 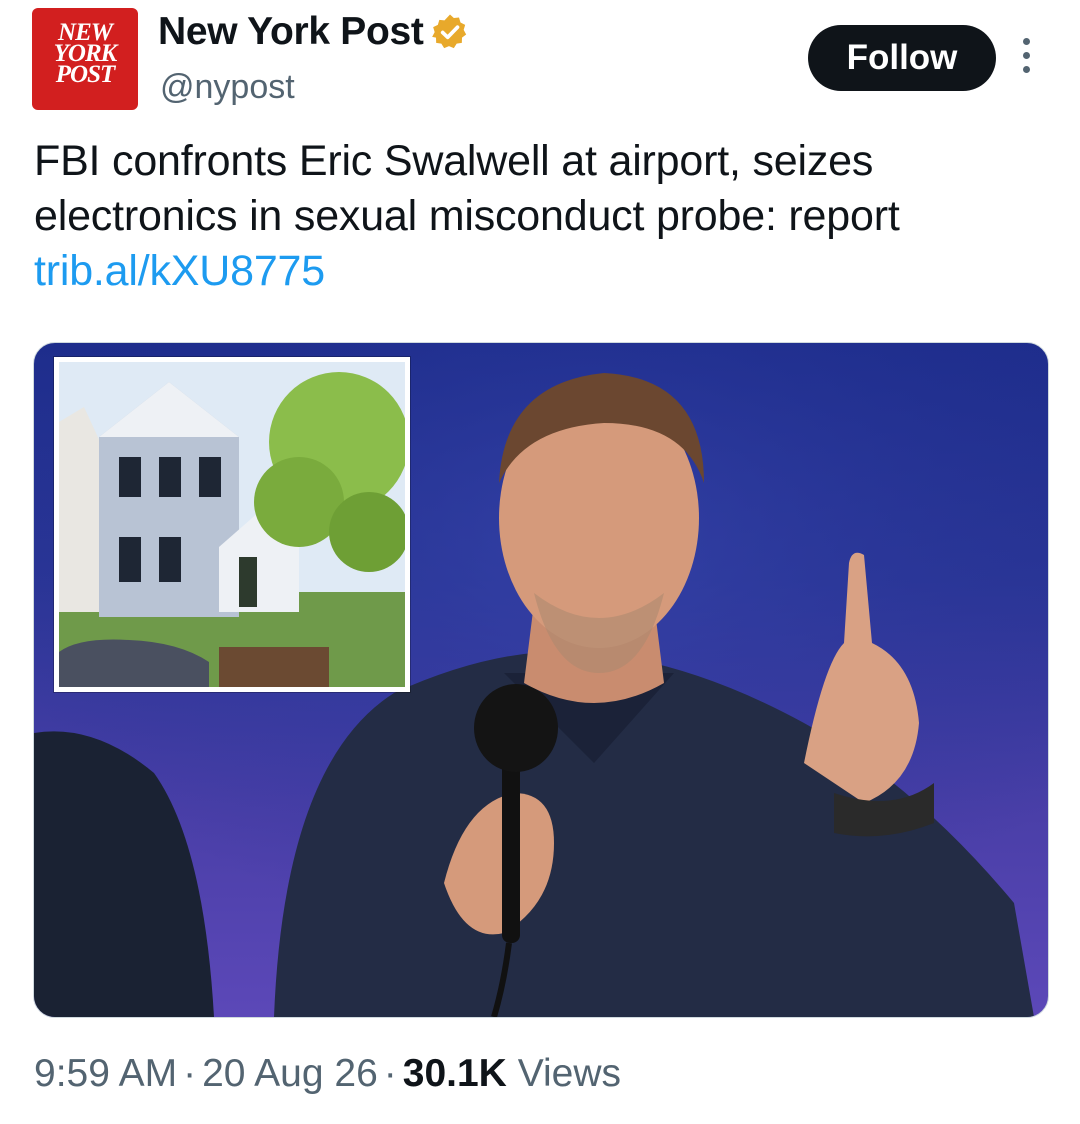 I want to click on tweet-meta: 9:59 AM · 20 Aug 26 · 30.1K Views, so click(x=327, y=1074).